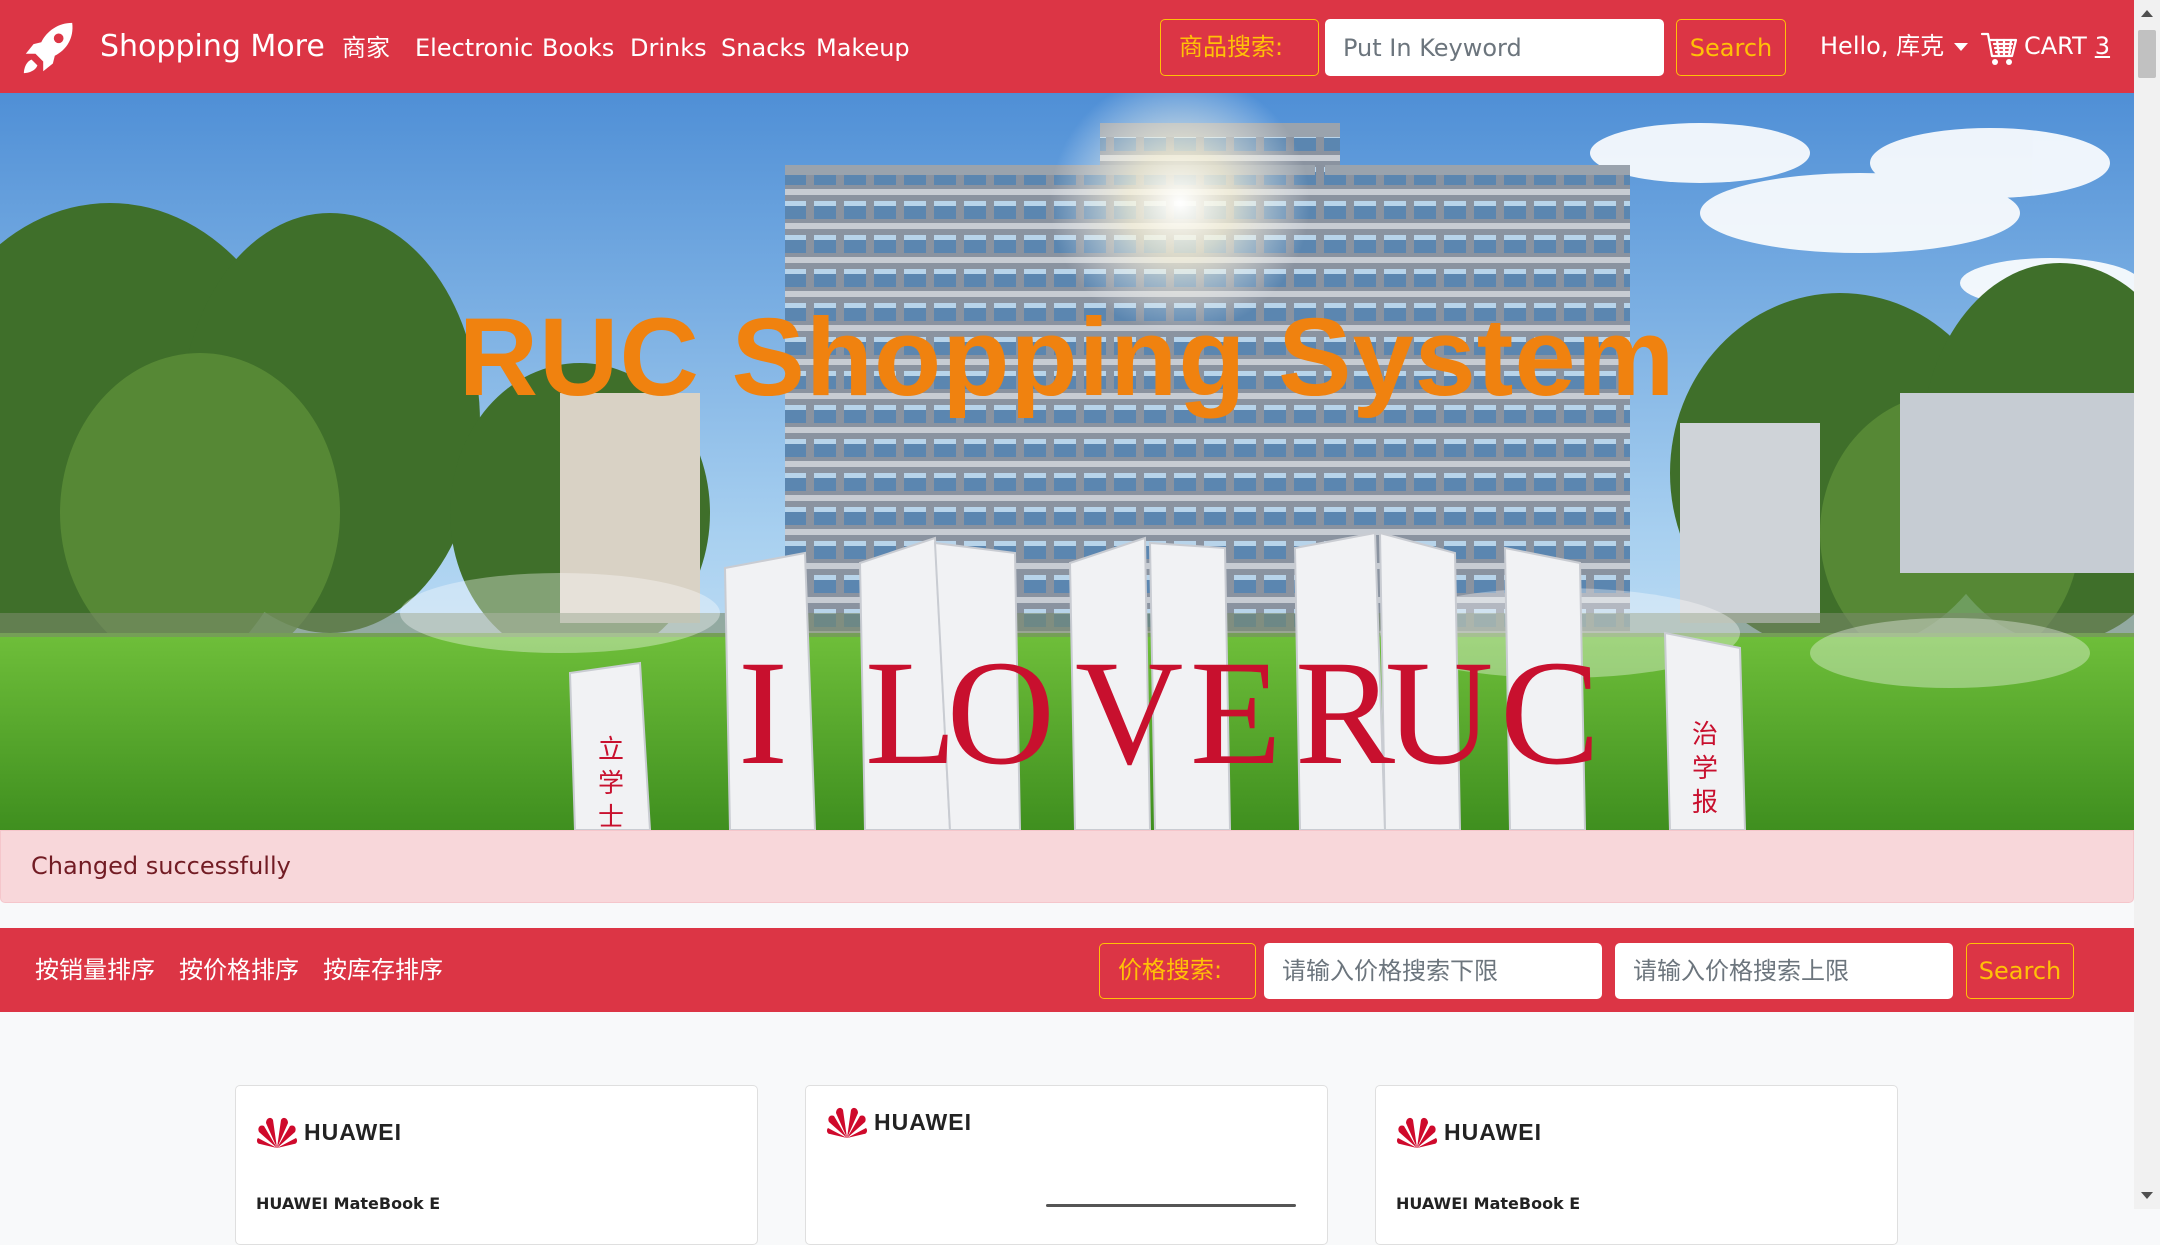 Image resolution: width=2160 pixels, height=1245 pixels. I want to click on sort-by-price-link: 按价格排序, so click(239, 970).